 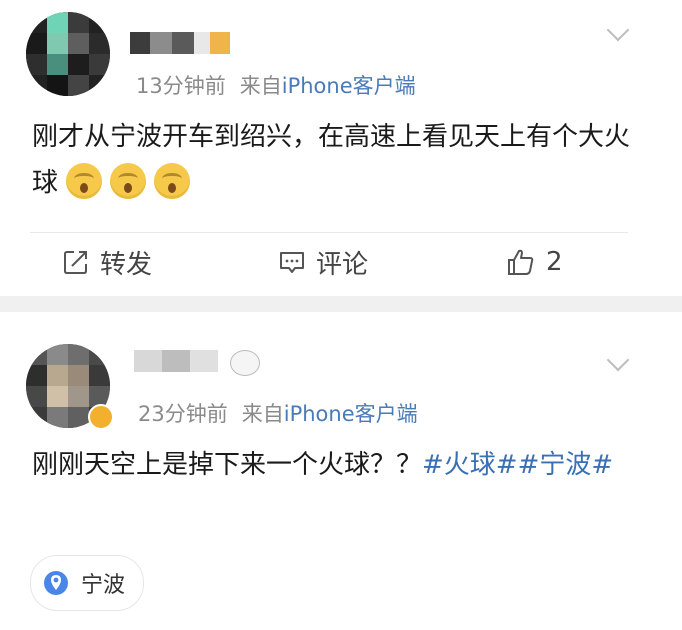 I want to click on location-label: 宁波, so click(x=103, y=585).